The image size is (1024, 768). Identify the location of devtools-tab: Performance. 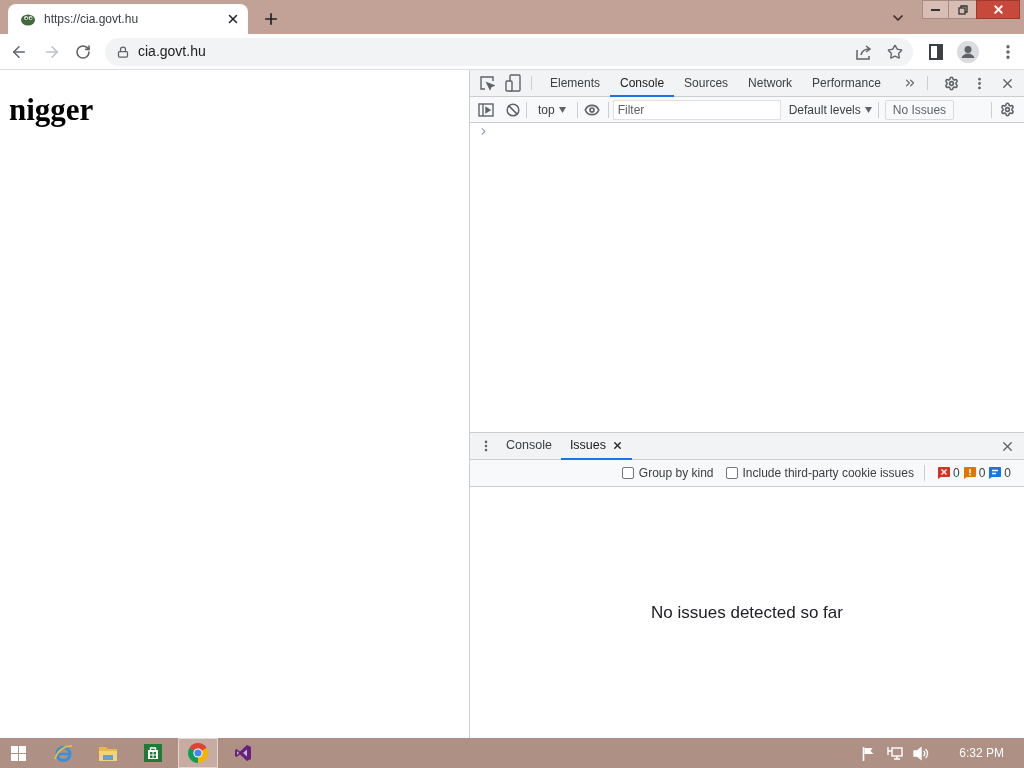
(846, 83).